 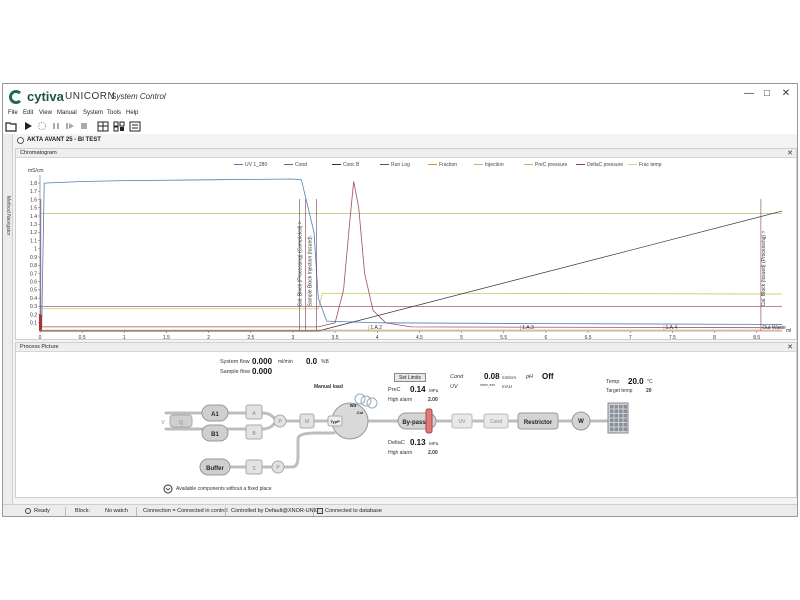 What do you see at coordinates (185, 511) in the screenshot?
I see `status-connection: Connection = Connected in control` at bounding box center [185, 511].